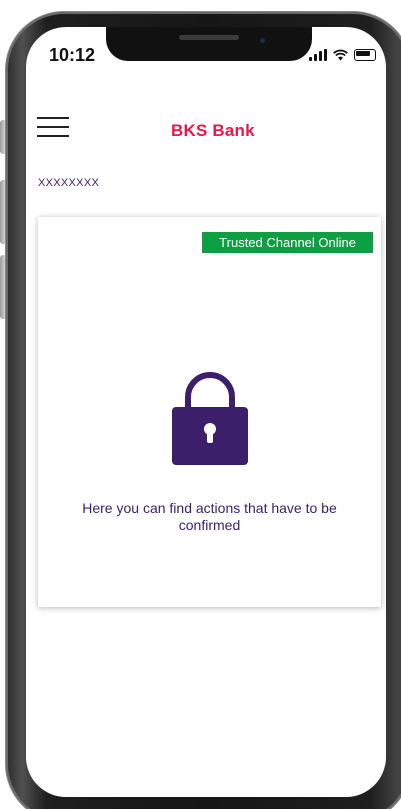 This screenshot has height=809, width=401. What do you see at coordinates (213, 130) in the screenshot?
I see `bks-bank-logo: BKS Bank` at bounding box center [213, 130].